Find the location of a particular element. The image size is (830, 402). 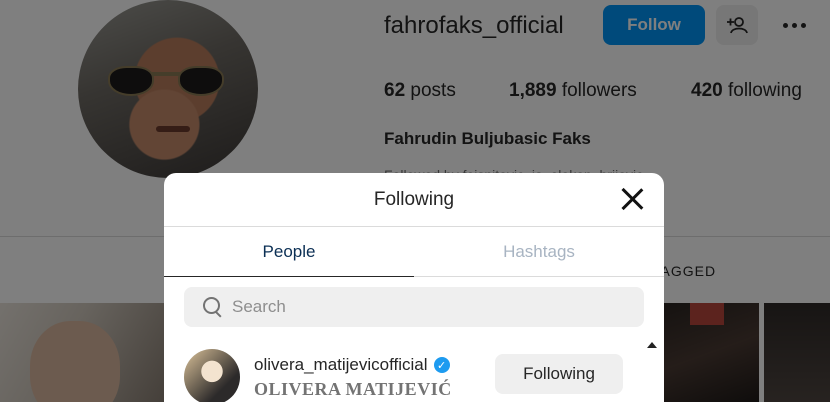

modal-title: Following is located at coordinates (414, 199).